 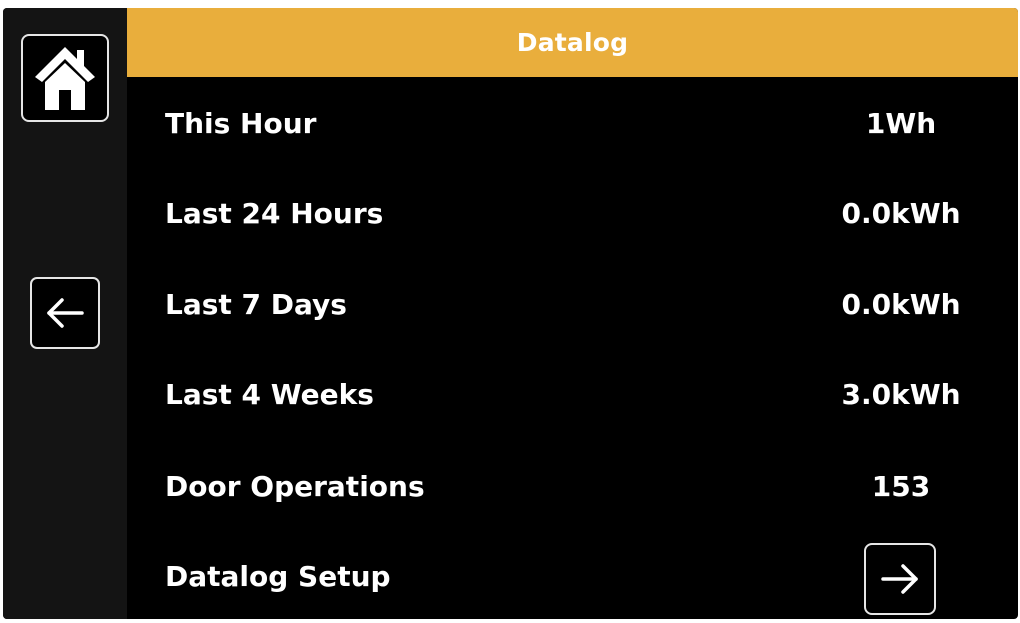 I want to click on page-title: Datalog, so click(x=572, y=42).